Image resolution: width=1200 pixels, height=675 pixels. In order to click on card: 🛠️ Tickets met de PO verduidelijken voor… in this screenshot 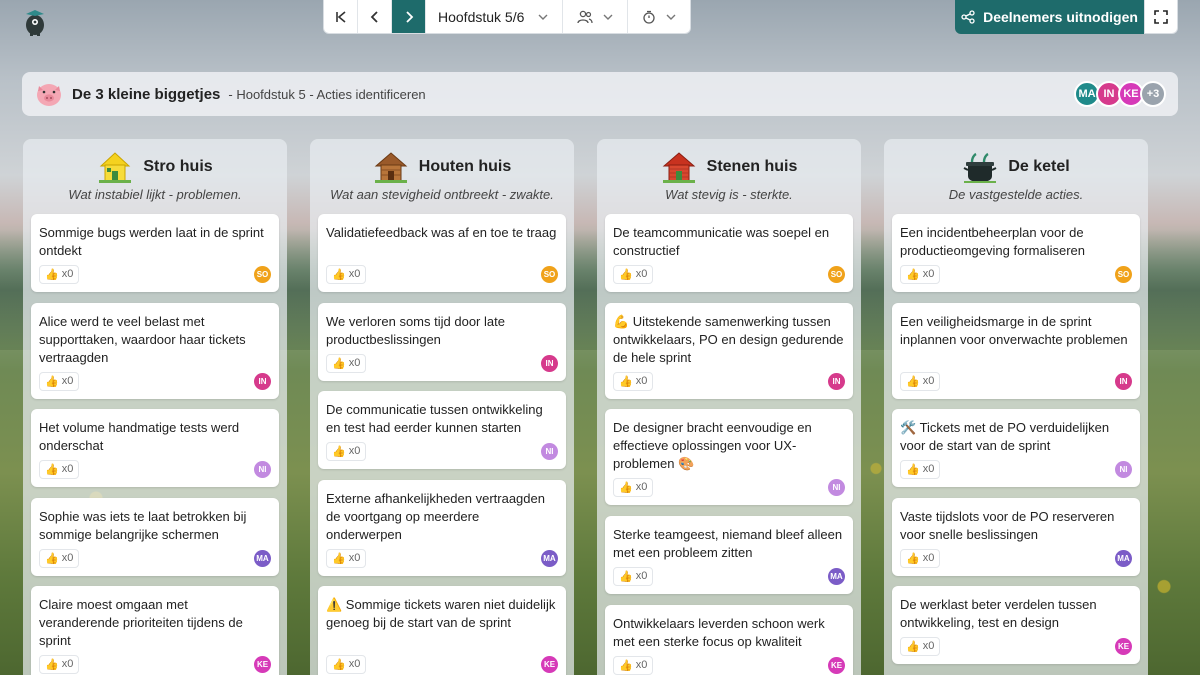, I will do `click(1016, 448)`.